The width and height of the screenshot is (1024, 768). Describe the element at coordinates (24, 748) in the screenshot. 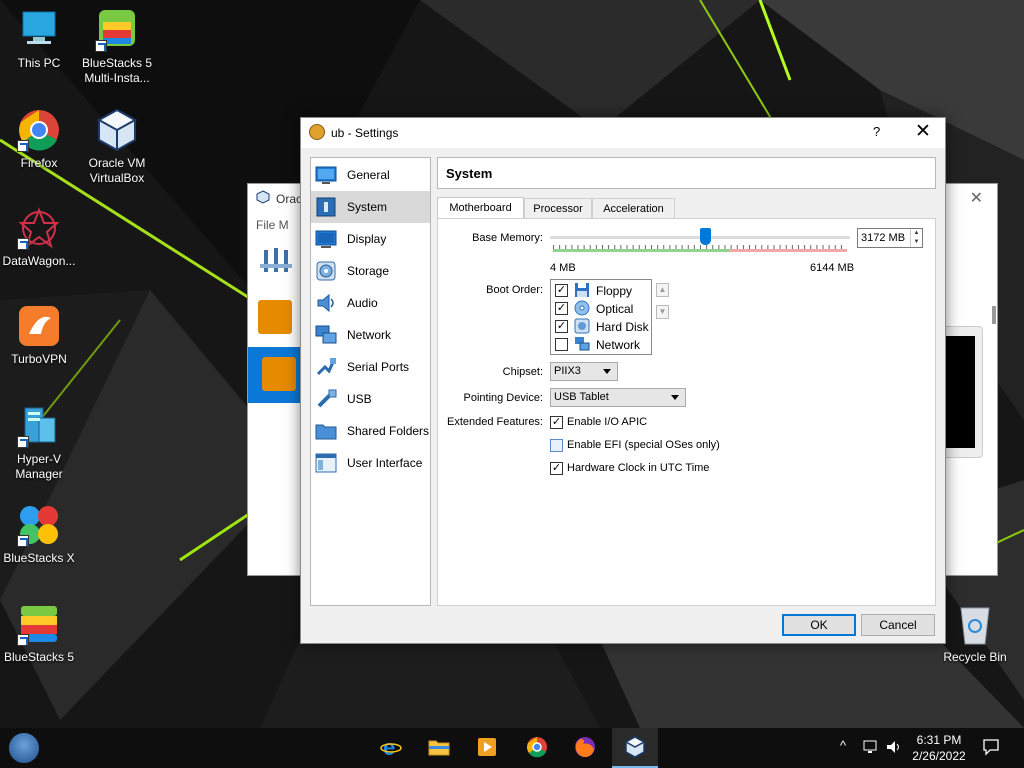

I see `start-button` at that location.